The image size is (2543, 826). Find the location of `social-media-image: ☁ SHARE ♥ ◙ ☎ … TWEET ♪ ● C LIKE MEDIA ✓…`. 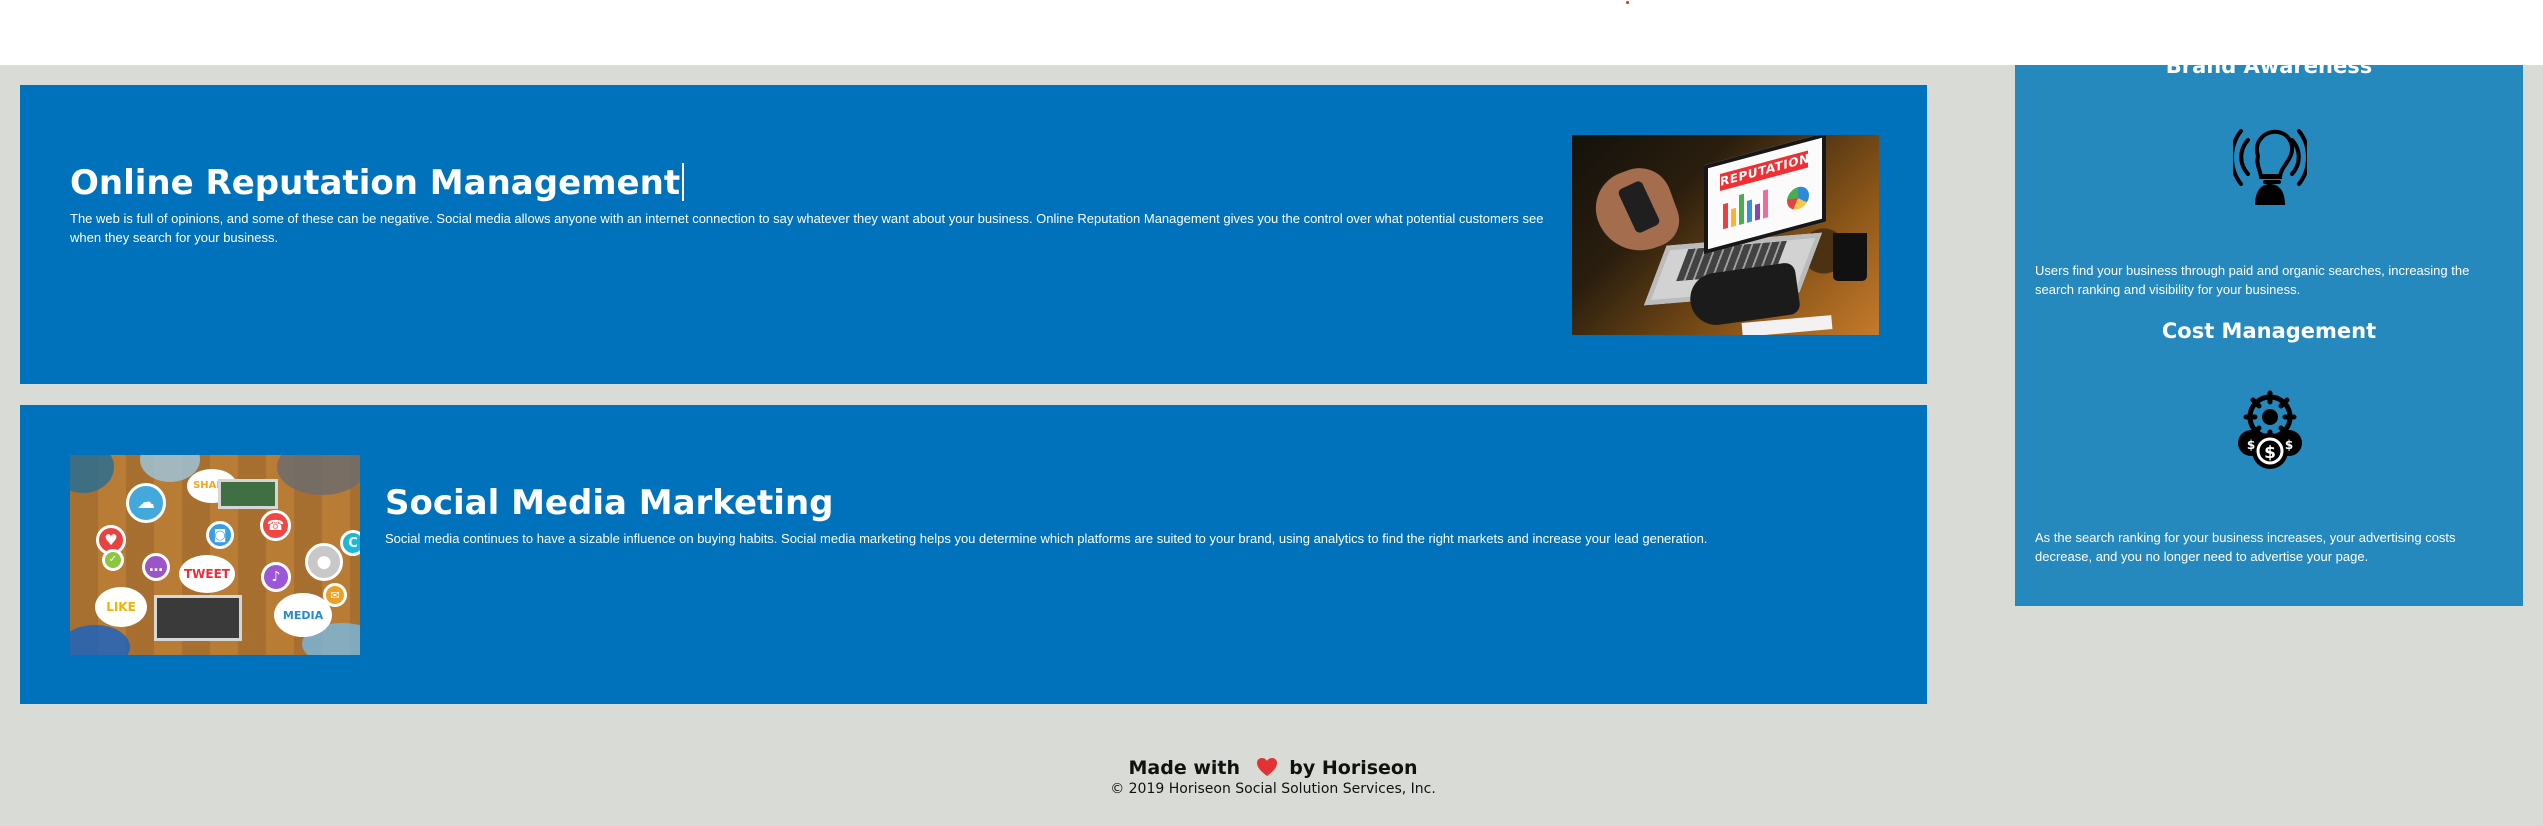

social-media-image: ☁ SHARE ♥ ◙ ☎ … TWEET ♪ ● C LIKE MEDIA ✓… is located at coordinates (215, 555).